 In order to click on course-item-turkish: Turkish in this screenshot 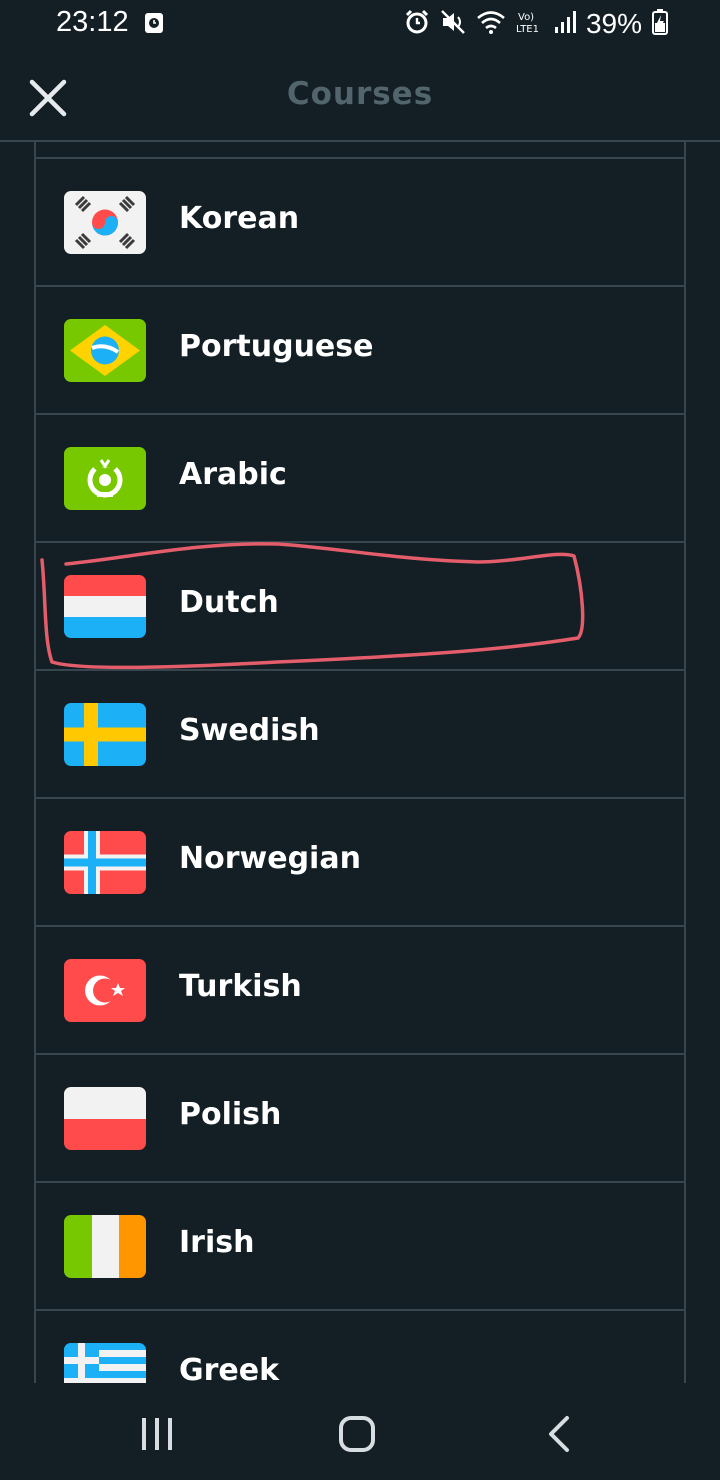, I will do `click(360, 991)`.